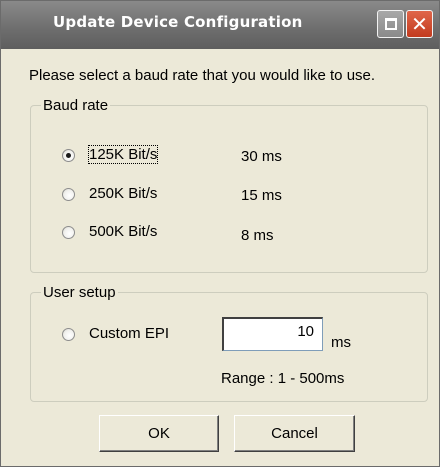  I want to click on radio-250k-indicator, so click(68, 194).